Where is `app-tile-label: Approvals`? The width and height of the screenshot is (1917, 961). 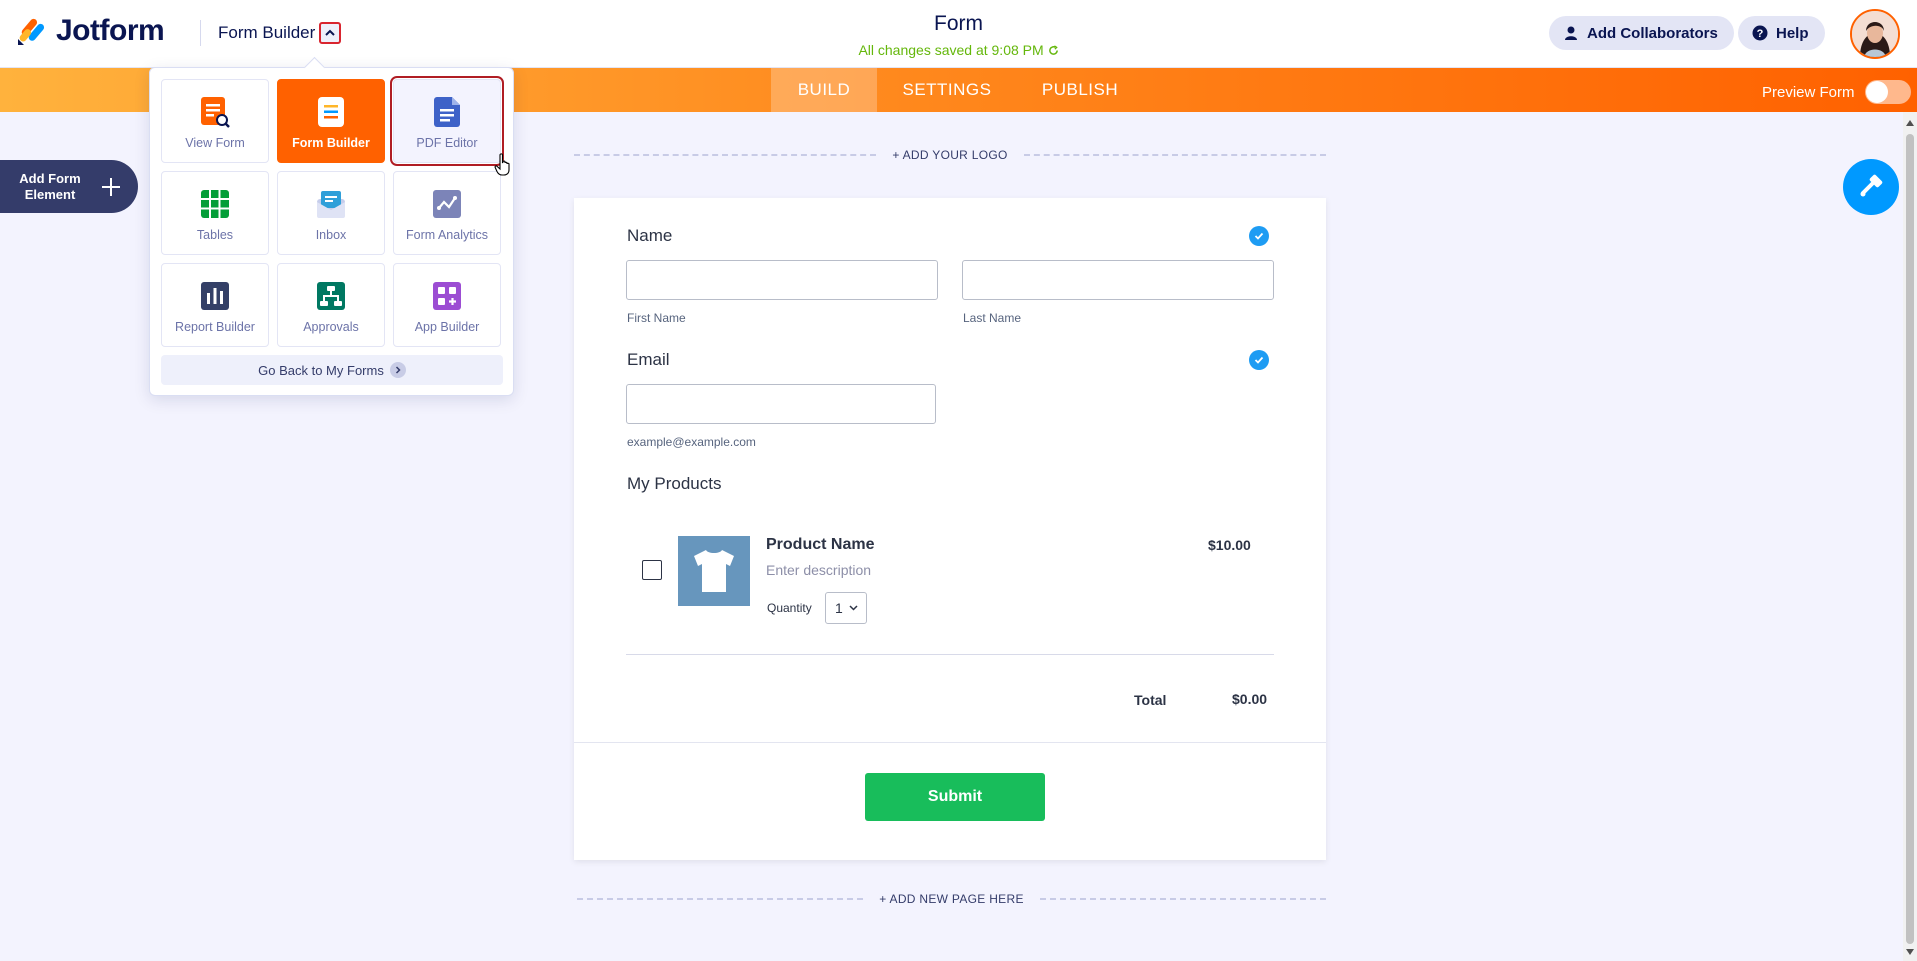
app-tile-label: Approvals is located at coordinates (331, 327).